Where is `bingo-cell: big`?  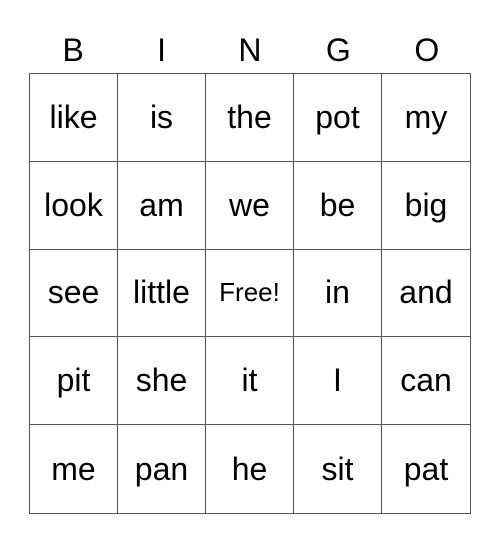 bingo-cell: big is located at coordinates (426, 206).